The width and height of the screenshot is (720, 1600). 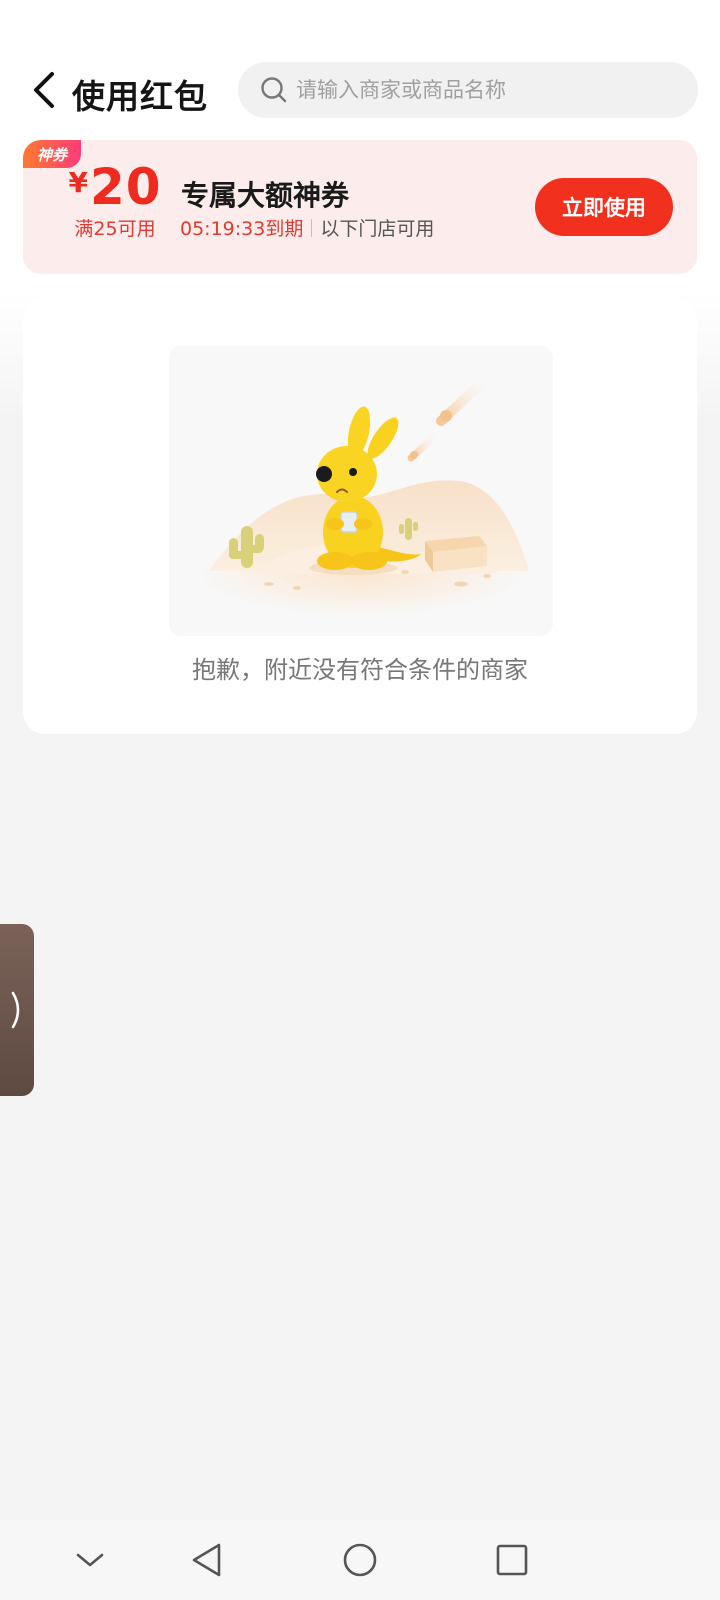 I want to click on side-expand-handle, so click(x=17, y=1010).